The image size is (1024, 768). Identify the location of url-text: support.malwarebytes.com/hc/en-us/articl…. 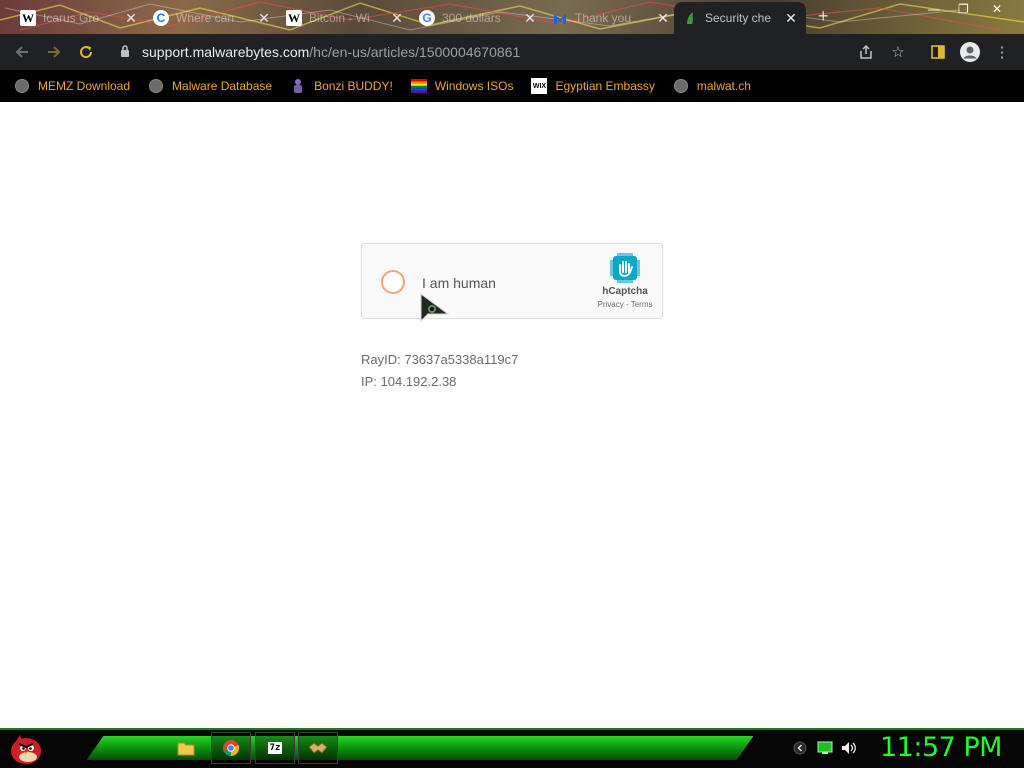
(331, 52).